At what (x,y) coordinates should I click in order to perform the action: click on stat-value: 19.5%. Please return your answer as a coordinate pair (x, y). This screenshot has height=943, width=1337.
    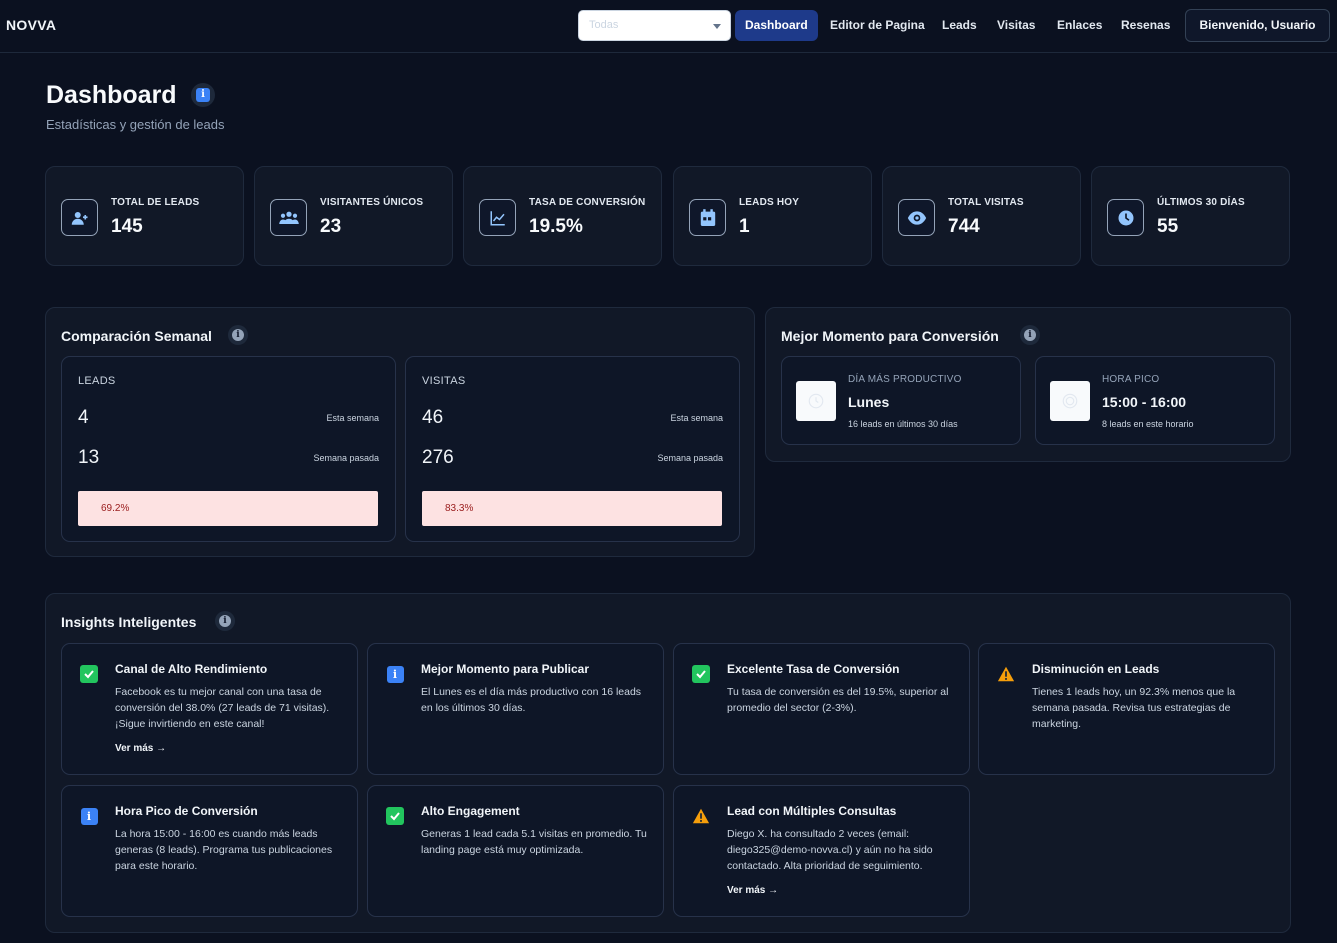
    Looking at the image, I should click on (556, 226).